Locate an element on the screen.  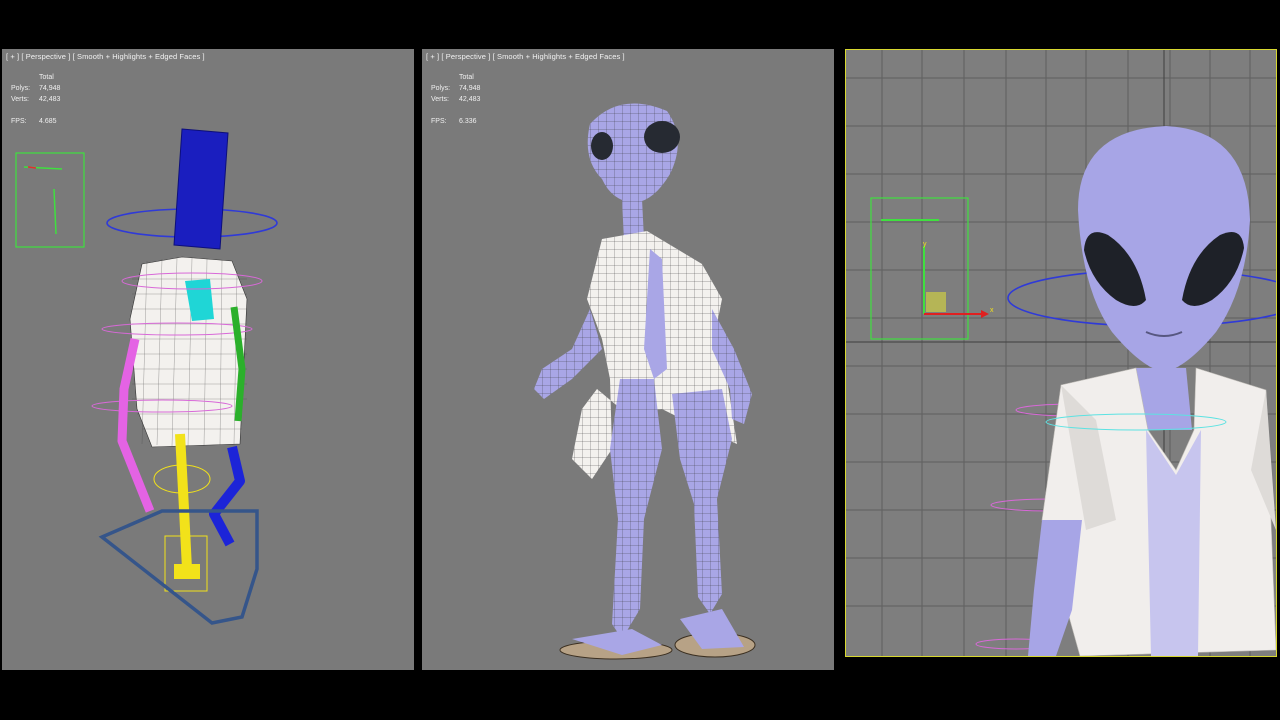
gizmo-axis-y: y is located at coordinates (925, 244).